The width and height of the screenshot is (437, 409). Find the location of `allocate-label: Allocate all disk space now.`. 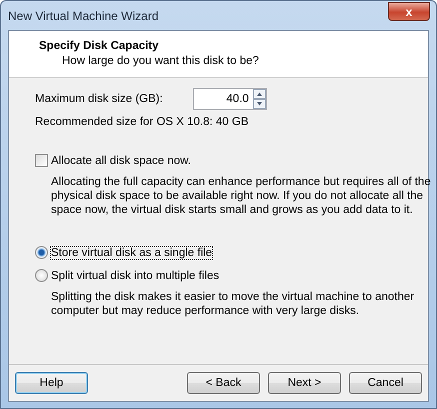

allocate-label: Allocate all disk space now. is located at coordinates (121, 160).